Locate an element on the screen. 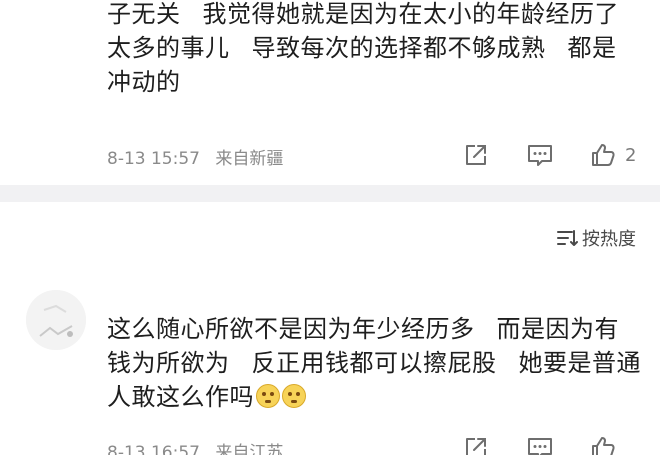  like-button is located at coordinates (603, 444).